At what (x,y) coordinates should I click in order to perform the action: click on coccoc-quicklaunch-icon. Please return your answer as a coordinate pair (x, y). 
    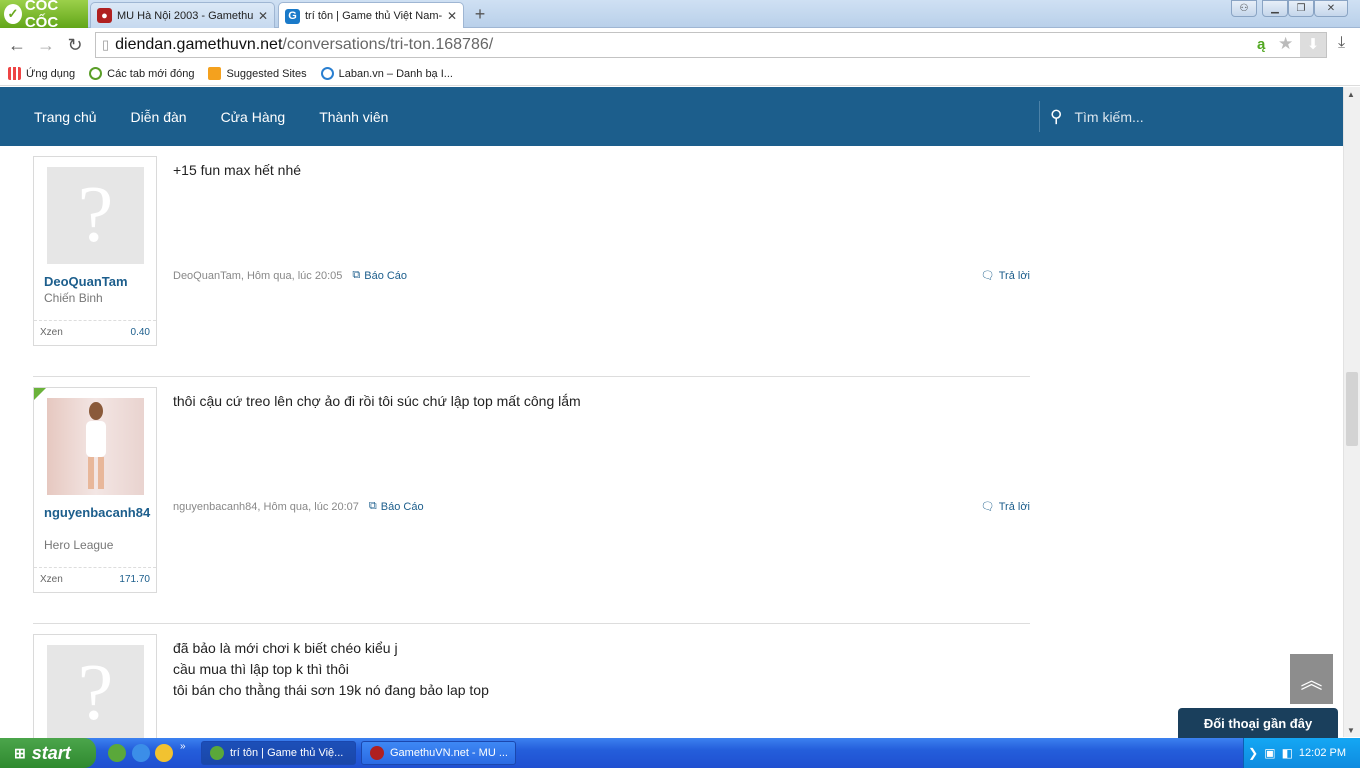
    Looking at the image, I should click on (117, 753).